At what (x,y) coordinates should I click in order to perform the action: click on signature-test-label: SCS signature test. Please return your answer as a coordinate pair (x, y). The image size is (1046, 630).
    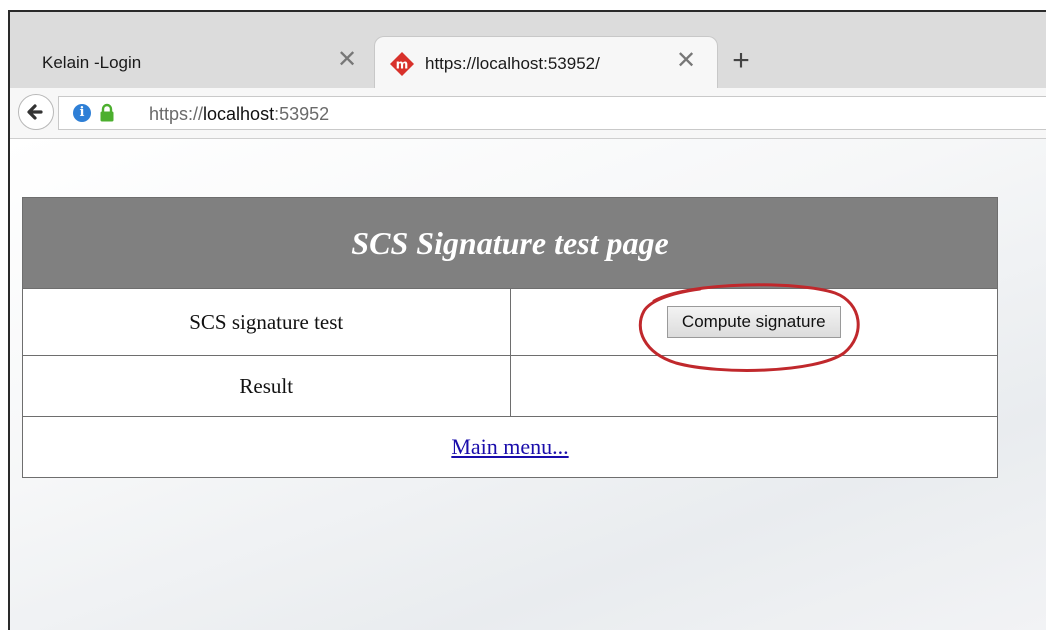
    Looking at the image, I should click on (266, 322).